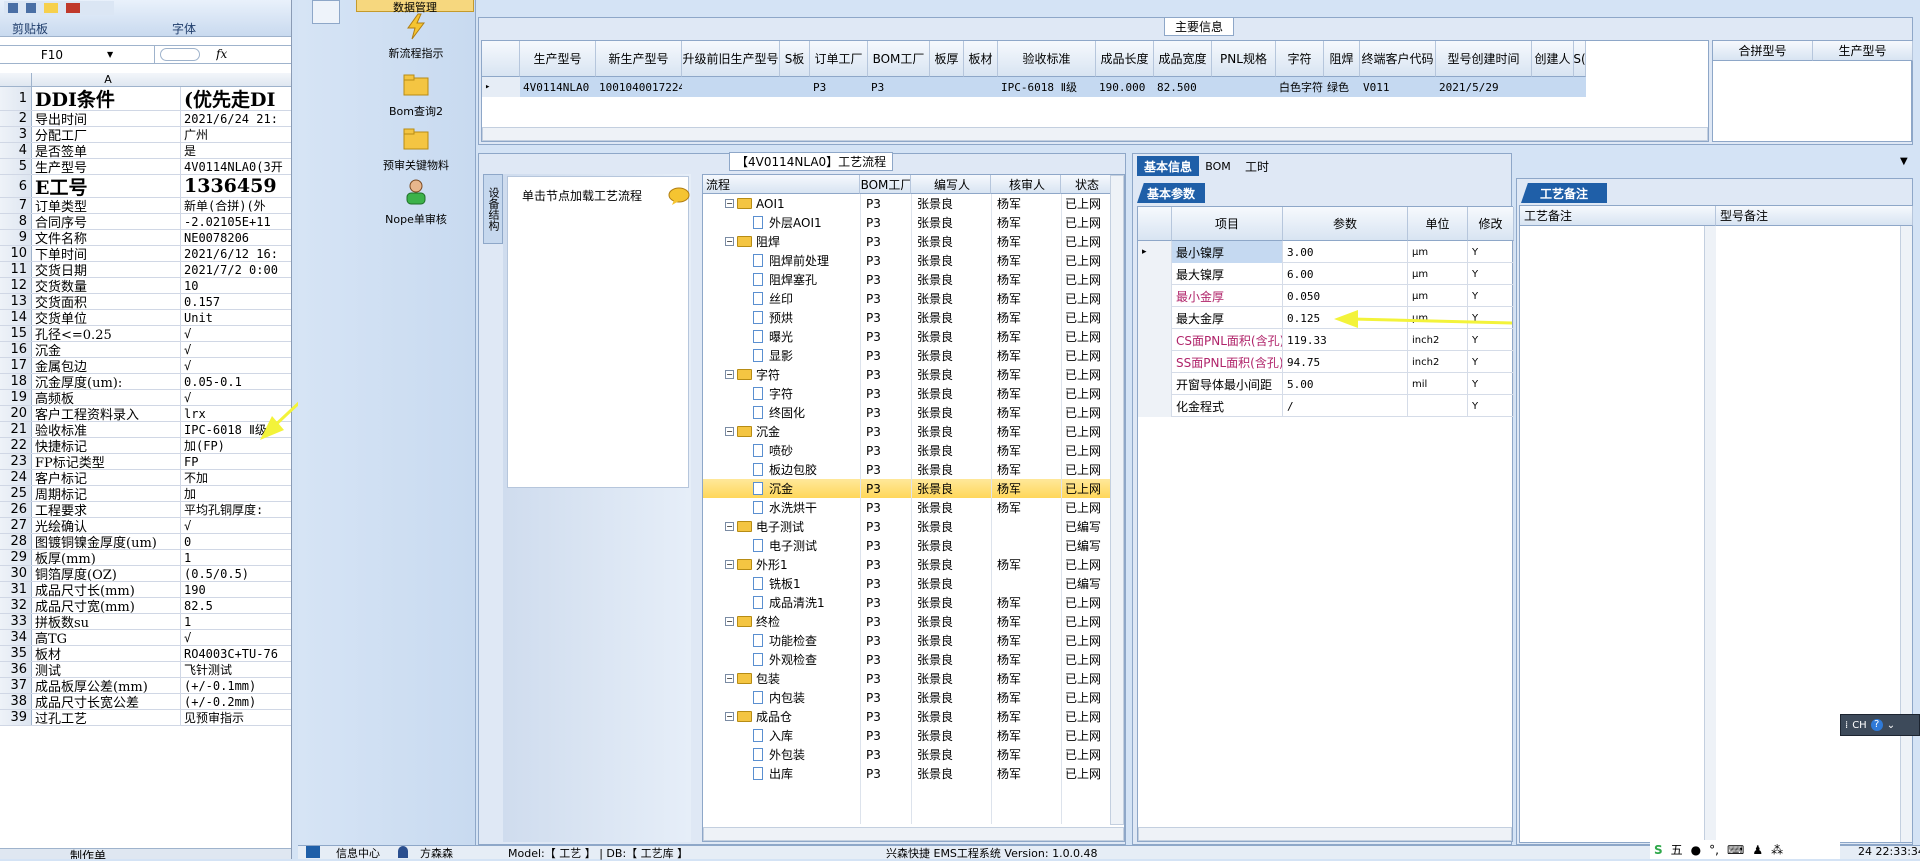 The image size is (1920, 861). I want to click on main-col-header: S板, so click(795, 59).